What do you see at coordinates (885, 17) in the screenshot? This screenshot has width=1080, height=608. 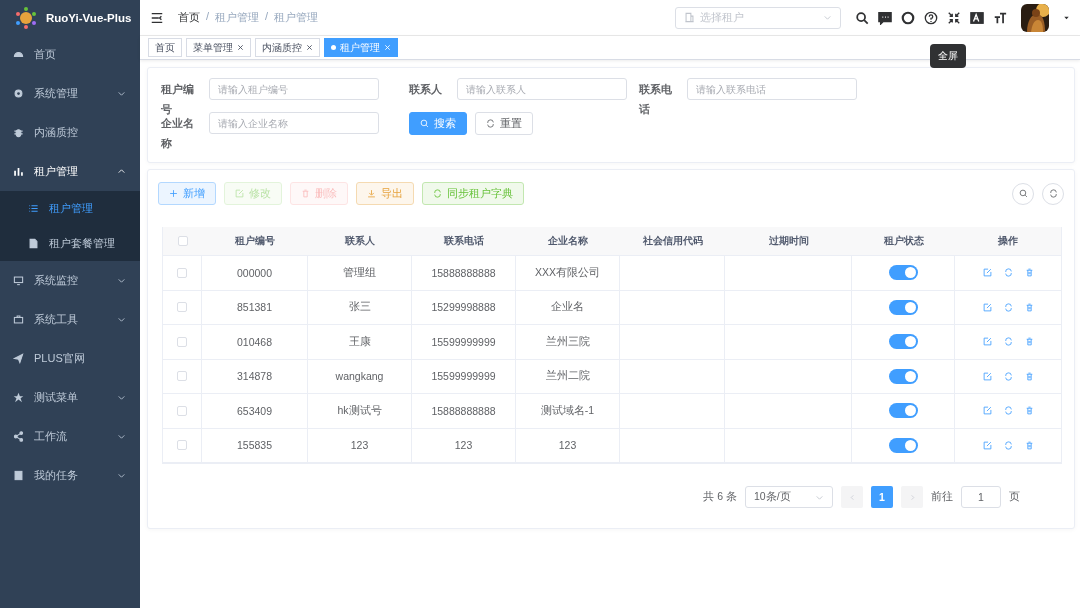 I see `chat-icon` at bounding box center [885, 17].